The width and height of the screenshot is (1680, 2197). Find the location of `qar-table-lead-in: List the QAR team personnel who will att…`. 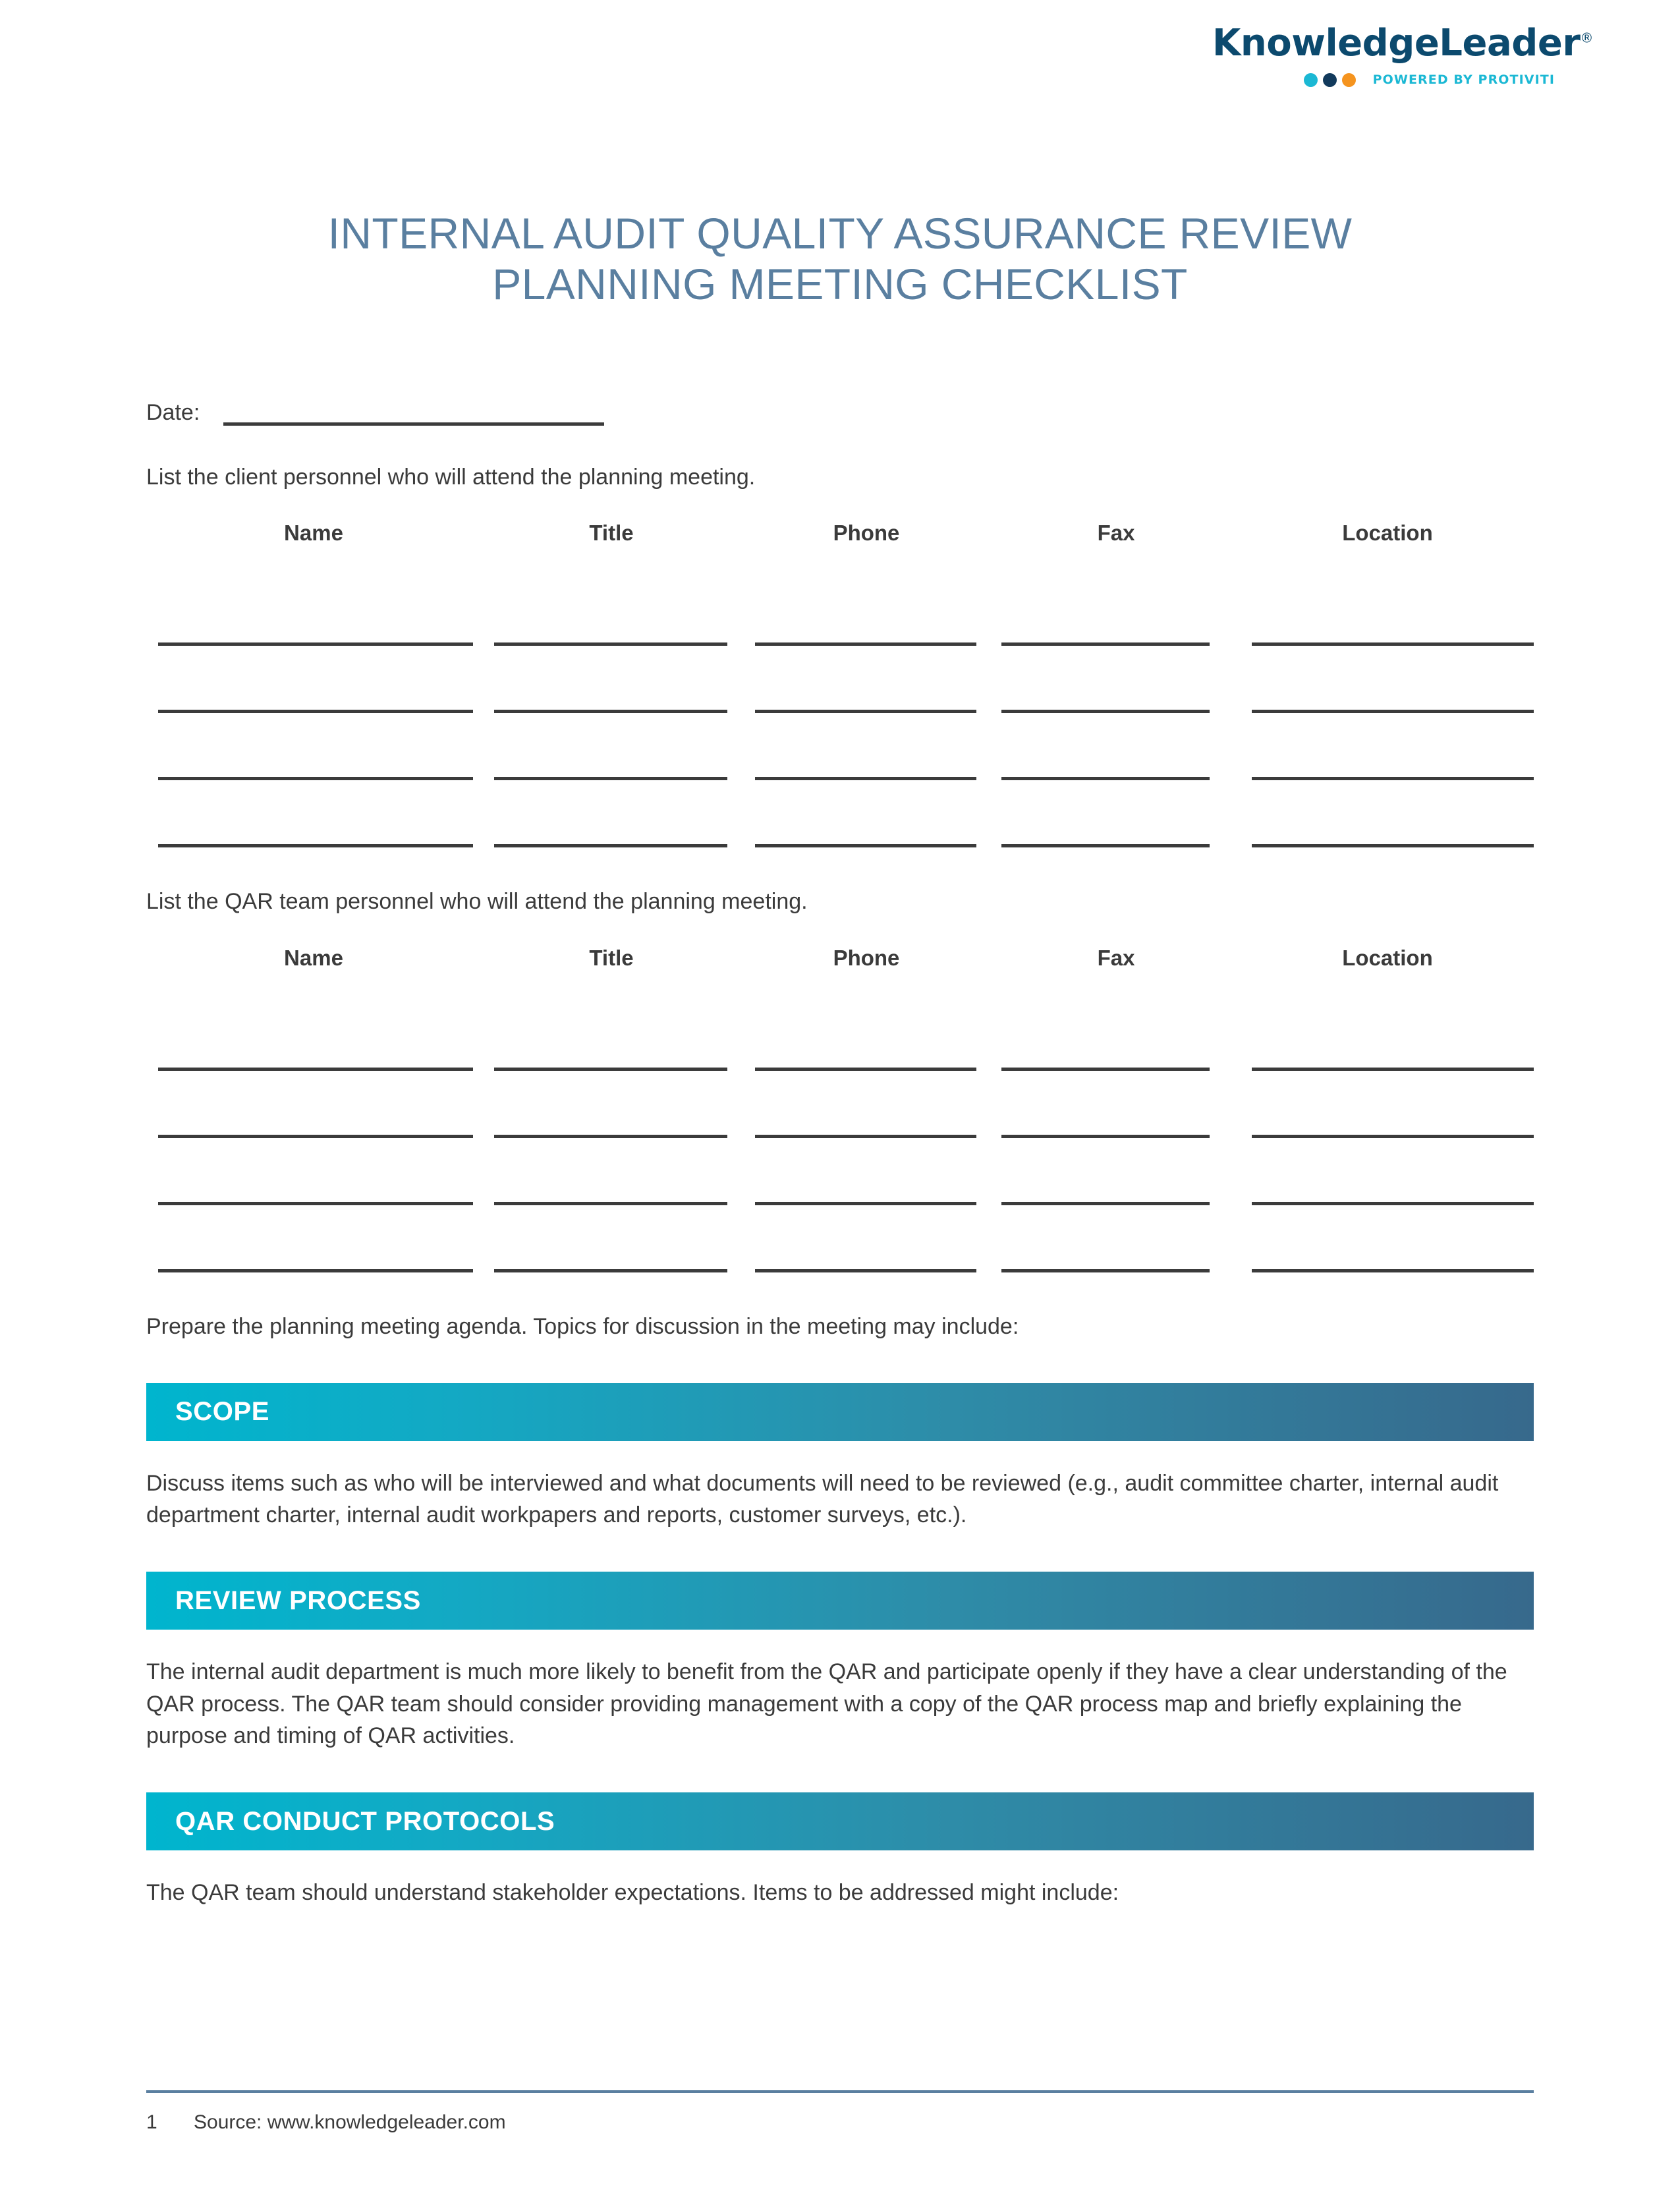

qar-table-lead-in: List the QAR team personnel who will att… is located at coordinates (477, 902).